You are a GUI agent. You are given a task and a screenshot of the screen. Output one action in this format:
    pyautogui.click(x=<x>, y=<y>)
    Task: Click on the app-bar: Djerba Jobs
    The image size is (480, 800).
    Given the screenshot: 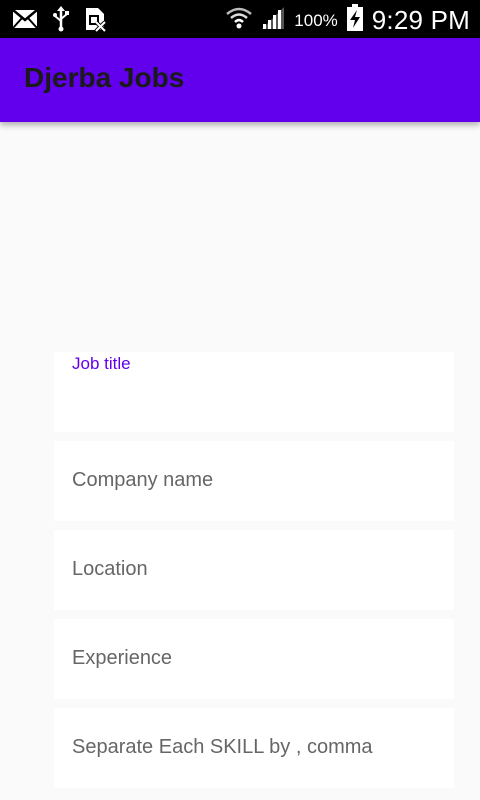 What is the action you would take?
    pyautogui.click(x=240, y=80)
    